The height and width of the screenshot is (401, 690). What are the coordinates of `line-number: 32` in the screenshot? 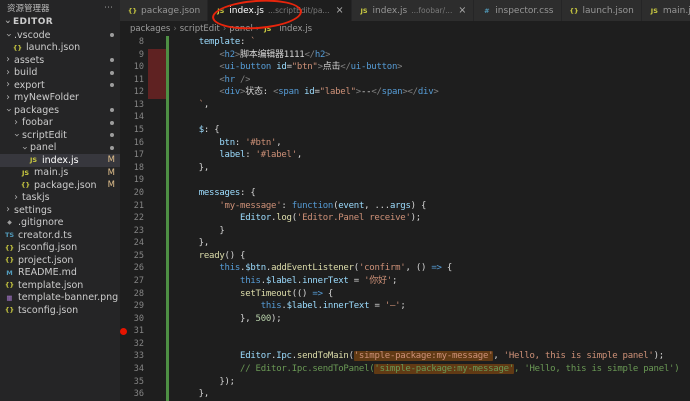 It's located at (134, 344).